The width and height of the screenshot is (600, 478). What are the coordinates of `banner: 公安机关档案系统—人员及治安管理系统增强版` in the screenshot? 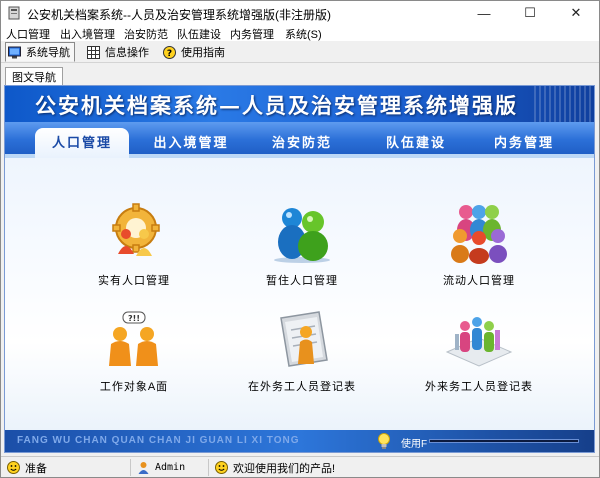 It's located at (299, 104).